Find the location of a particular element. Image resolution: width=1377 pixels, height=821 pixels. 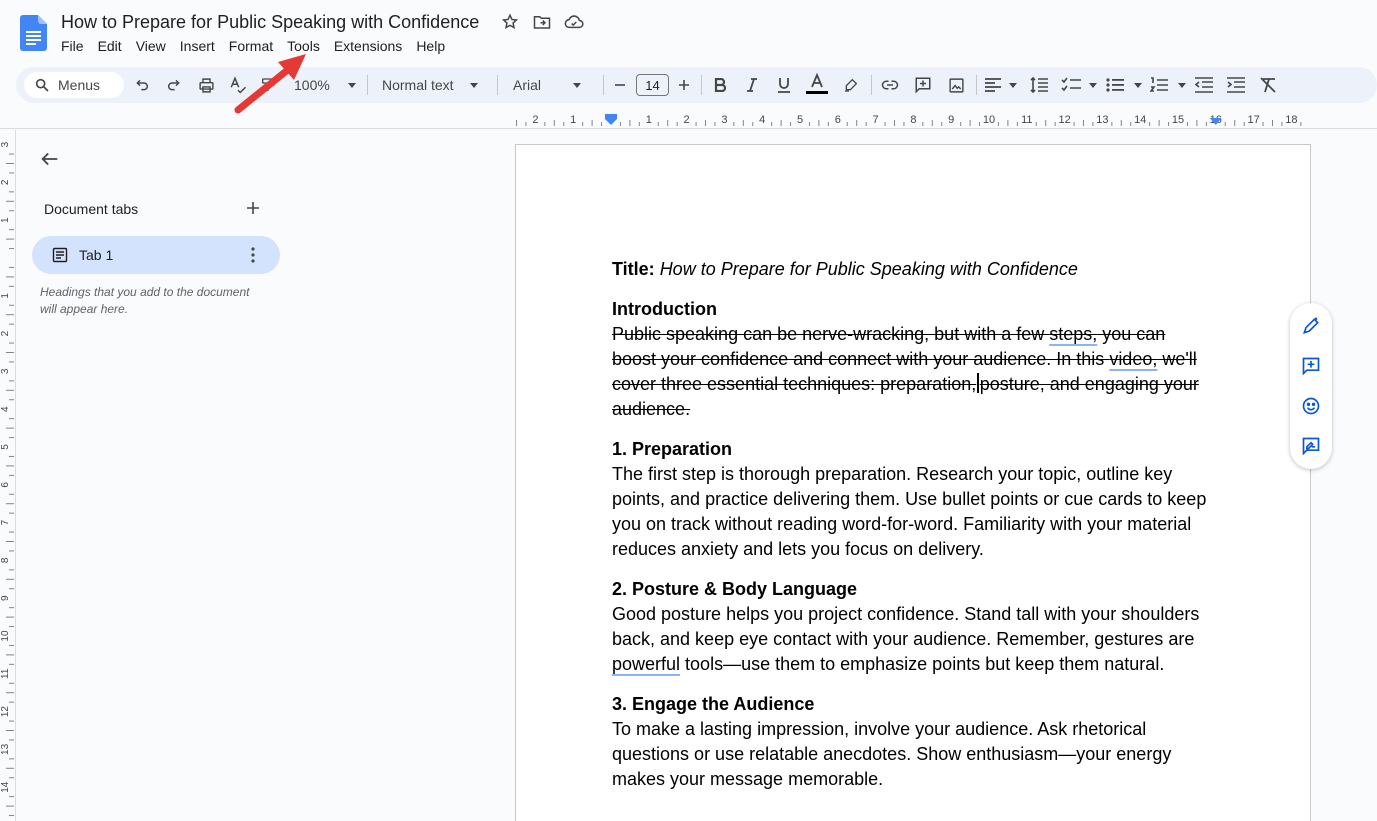

ruler-tick-label: 15 is located at coordinates (1178, 120).